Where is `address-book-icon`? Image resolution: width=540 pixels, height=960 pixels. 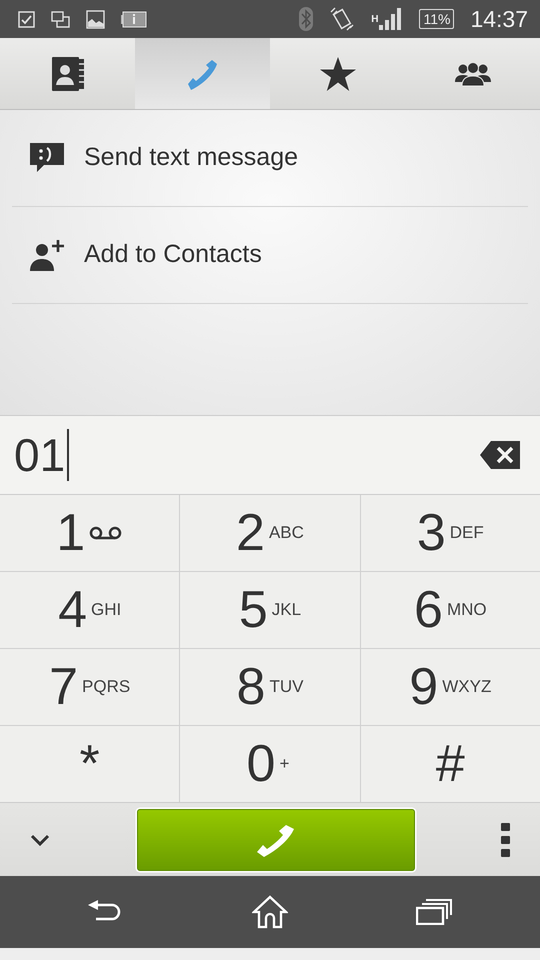
address-book-icon is located at coordinates (68, 73).